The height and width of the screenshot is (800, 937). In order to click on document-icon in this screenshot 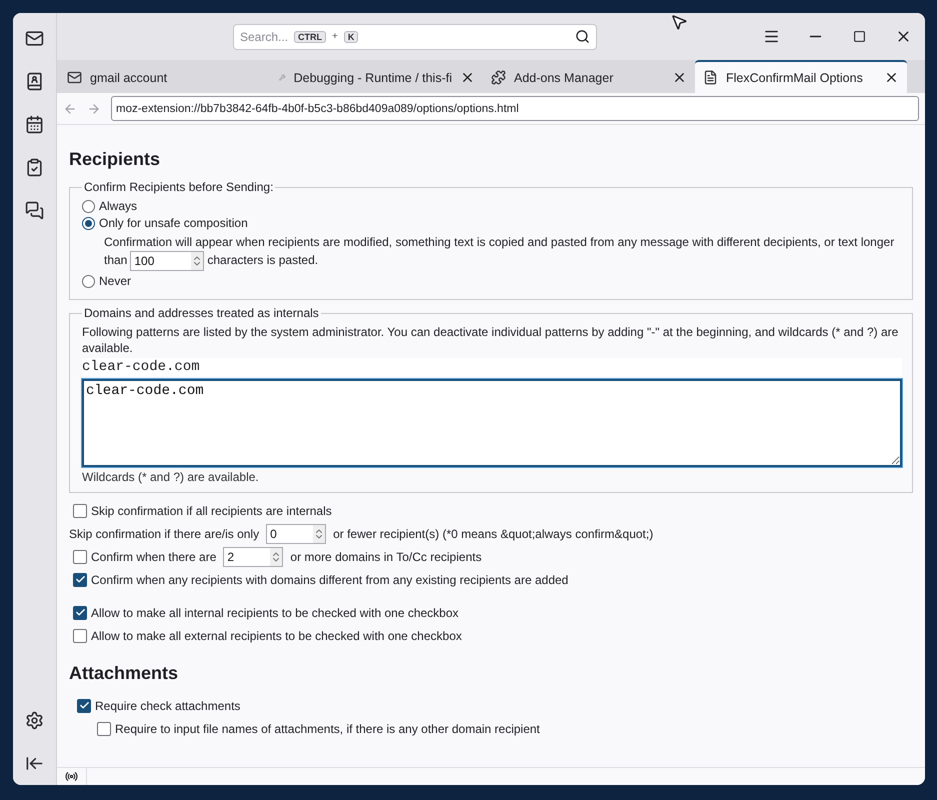, I will do `click(710, 77)`.